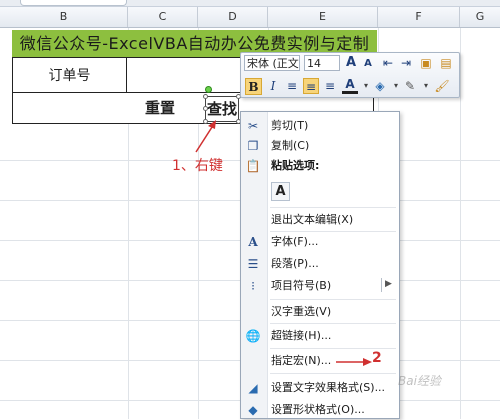  Describe the element at coordinates (253, 126) in the screenshot. I see `scissors-icon: ✂` at that location.